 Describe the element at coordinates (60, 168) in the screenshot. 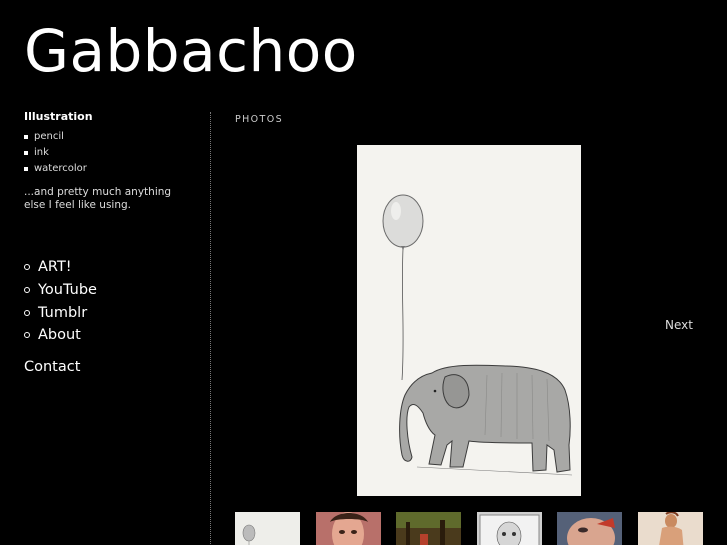

I see `media-item-label: watercolor` at that location.